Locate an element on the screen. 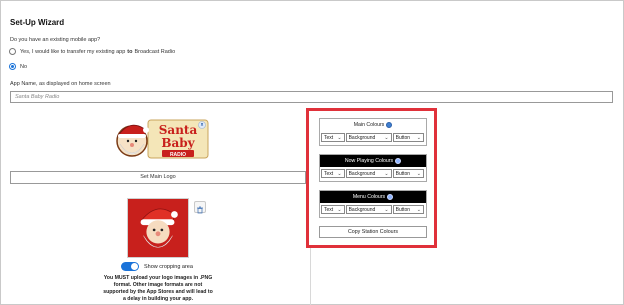 This screenshot has width=624, height=305. radio-option-no: No is located at coordinates (18, 66).